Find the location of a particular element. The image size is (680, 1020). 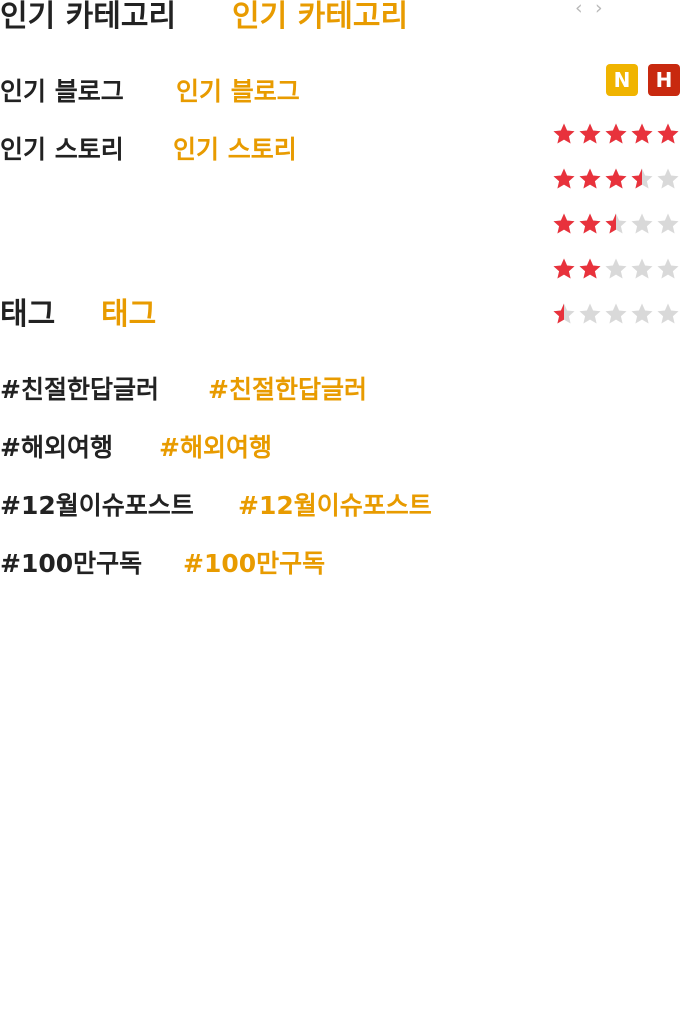

tag-item-label: #12월이슈포스트 is located at coordinates (97, 505).